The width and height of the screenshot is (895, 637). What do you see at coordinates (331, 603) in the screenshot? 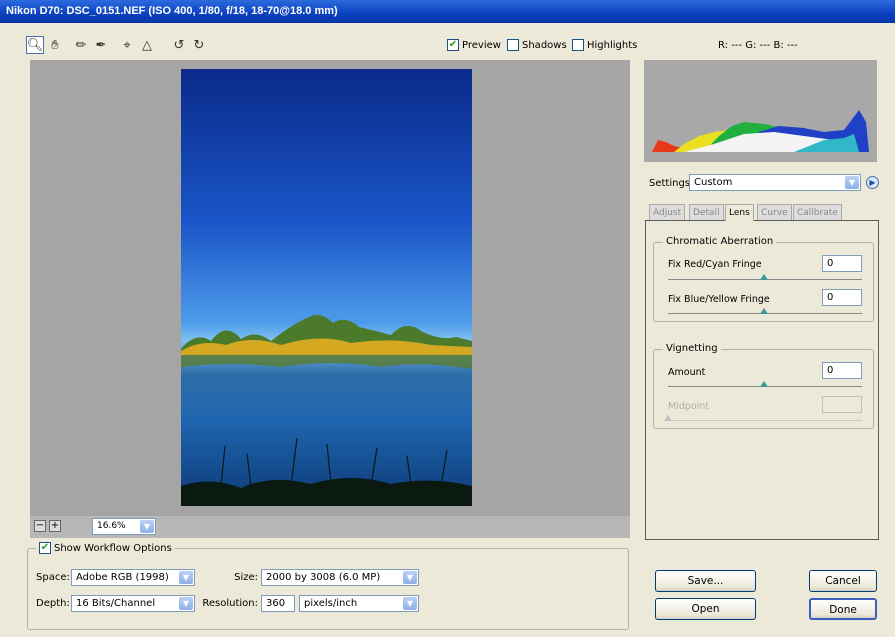
I see `resolution-unit-value: pixels/inch` at bounding box center [331, 603].